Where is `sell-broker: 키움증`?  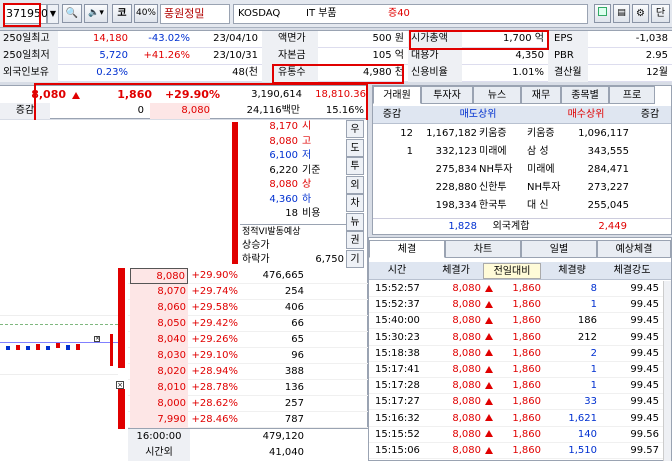 sell-broker: 키움증 is located at coordinates (502, 135).